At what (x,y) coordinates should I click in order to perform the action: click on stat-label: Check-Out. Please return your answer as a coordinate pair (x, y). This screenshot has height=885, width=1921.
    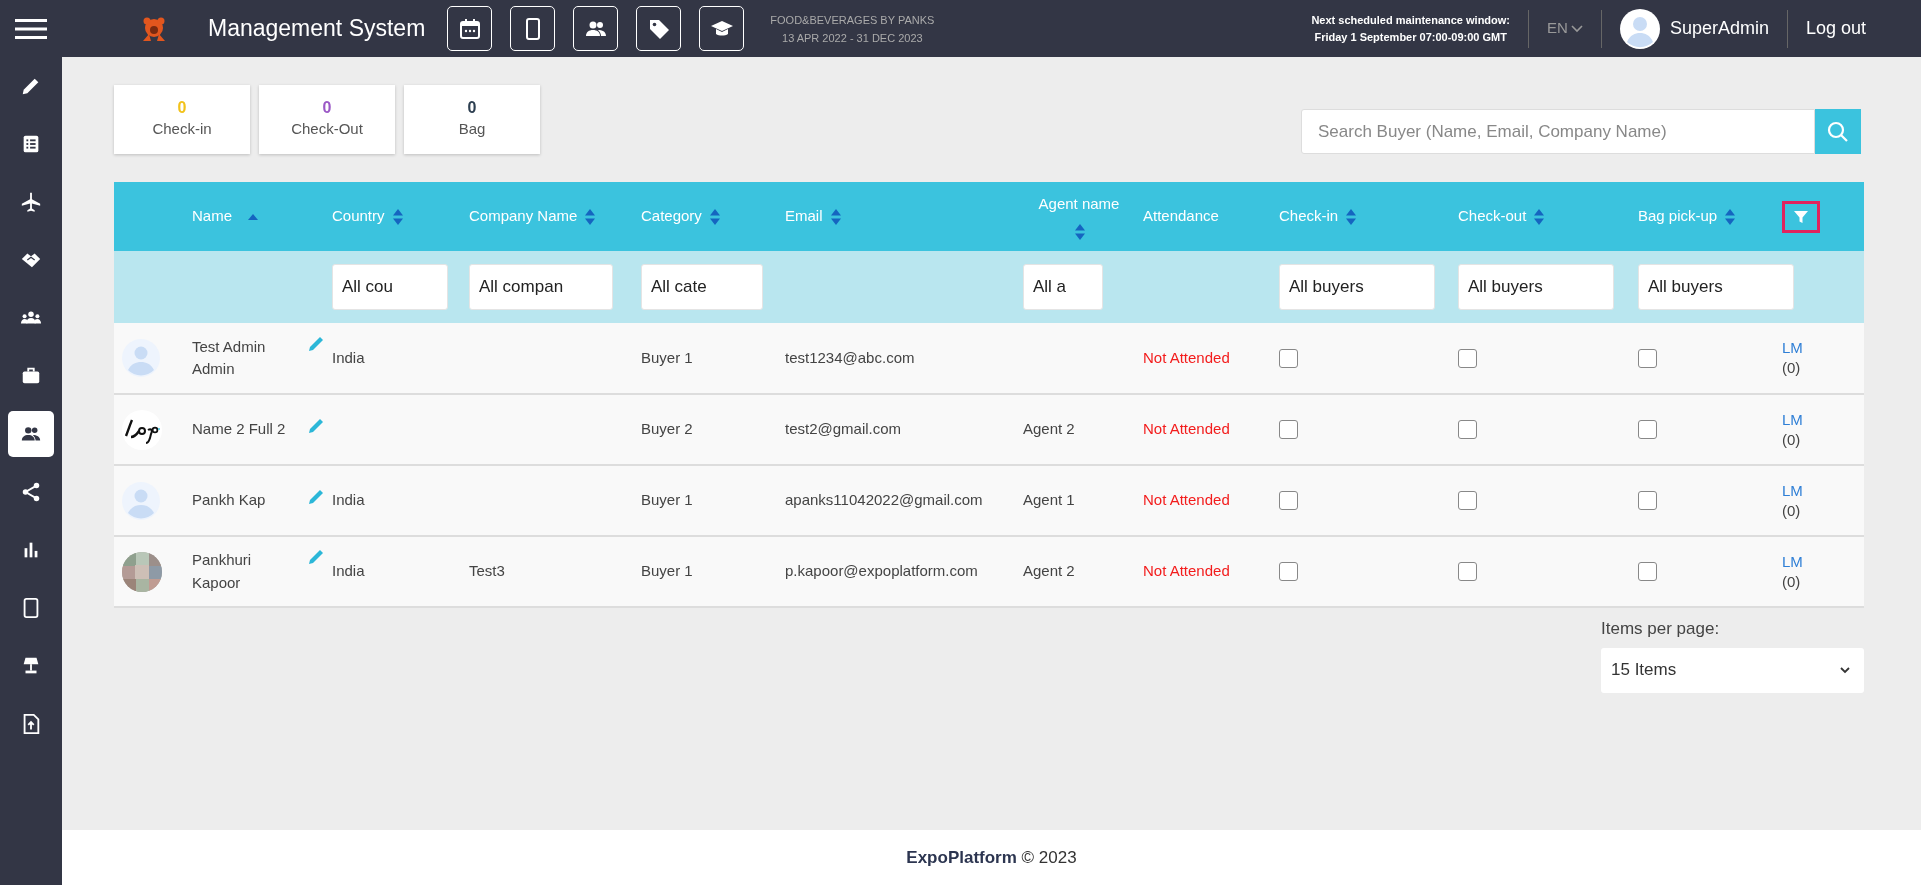
    Looking at the image, I should click on (327, 129).